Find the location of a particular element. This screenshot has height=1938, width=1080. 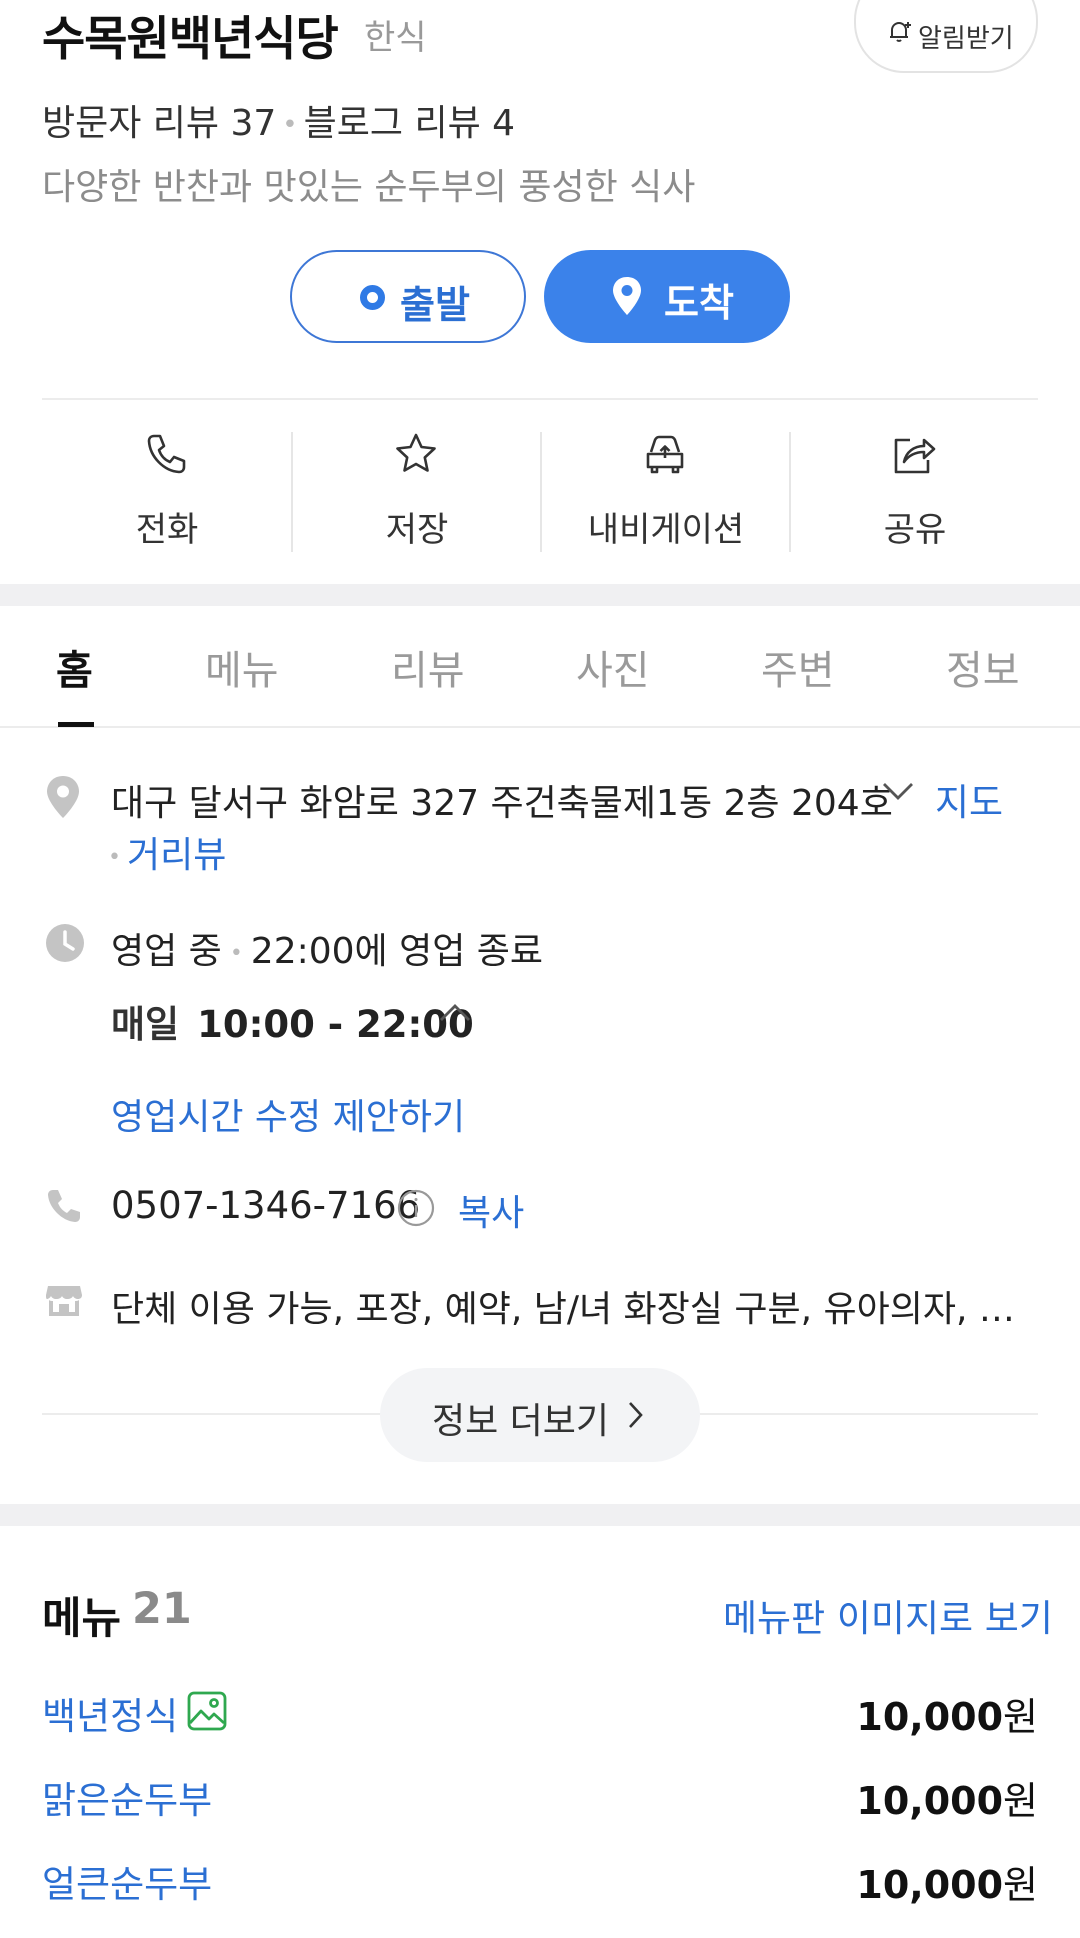

star-icon is located at coordinates (416, 454).